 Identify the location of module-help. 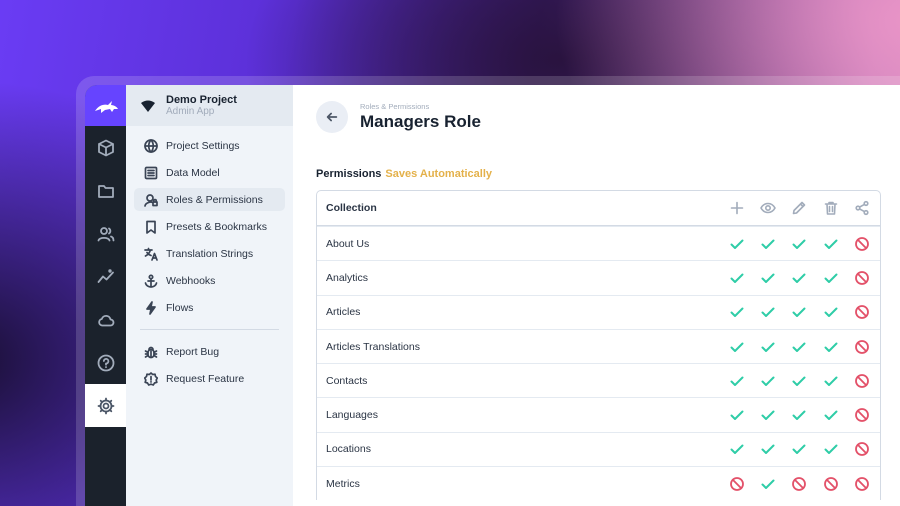
(105, 362).